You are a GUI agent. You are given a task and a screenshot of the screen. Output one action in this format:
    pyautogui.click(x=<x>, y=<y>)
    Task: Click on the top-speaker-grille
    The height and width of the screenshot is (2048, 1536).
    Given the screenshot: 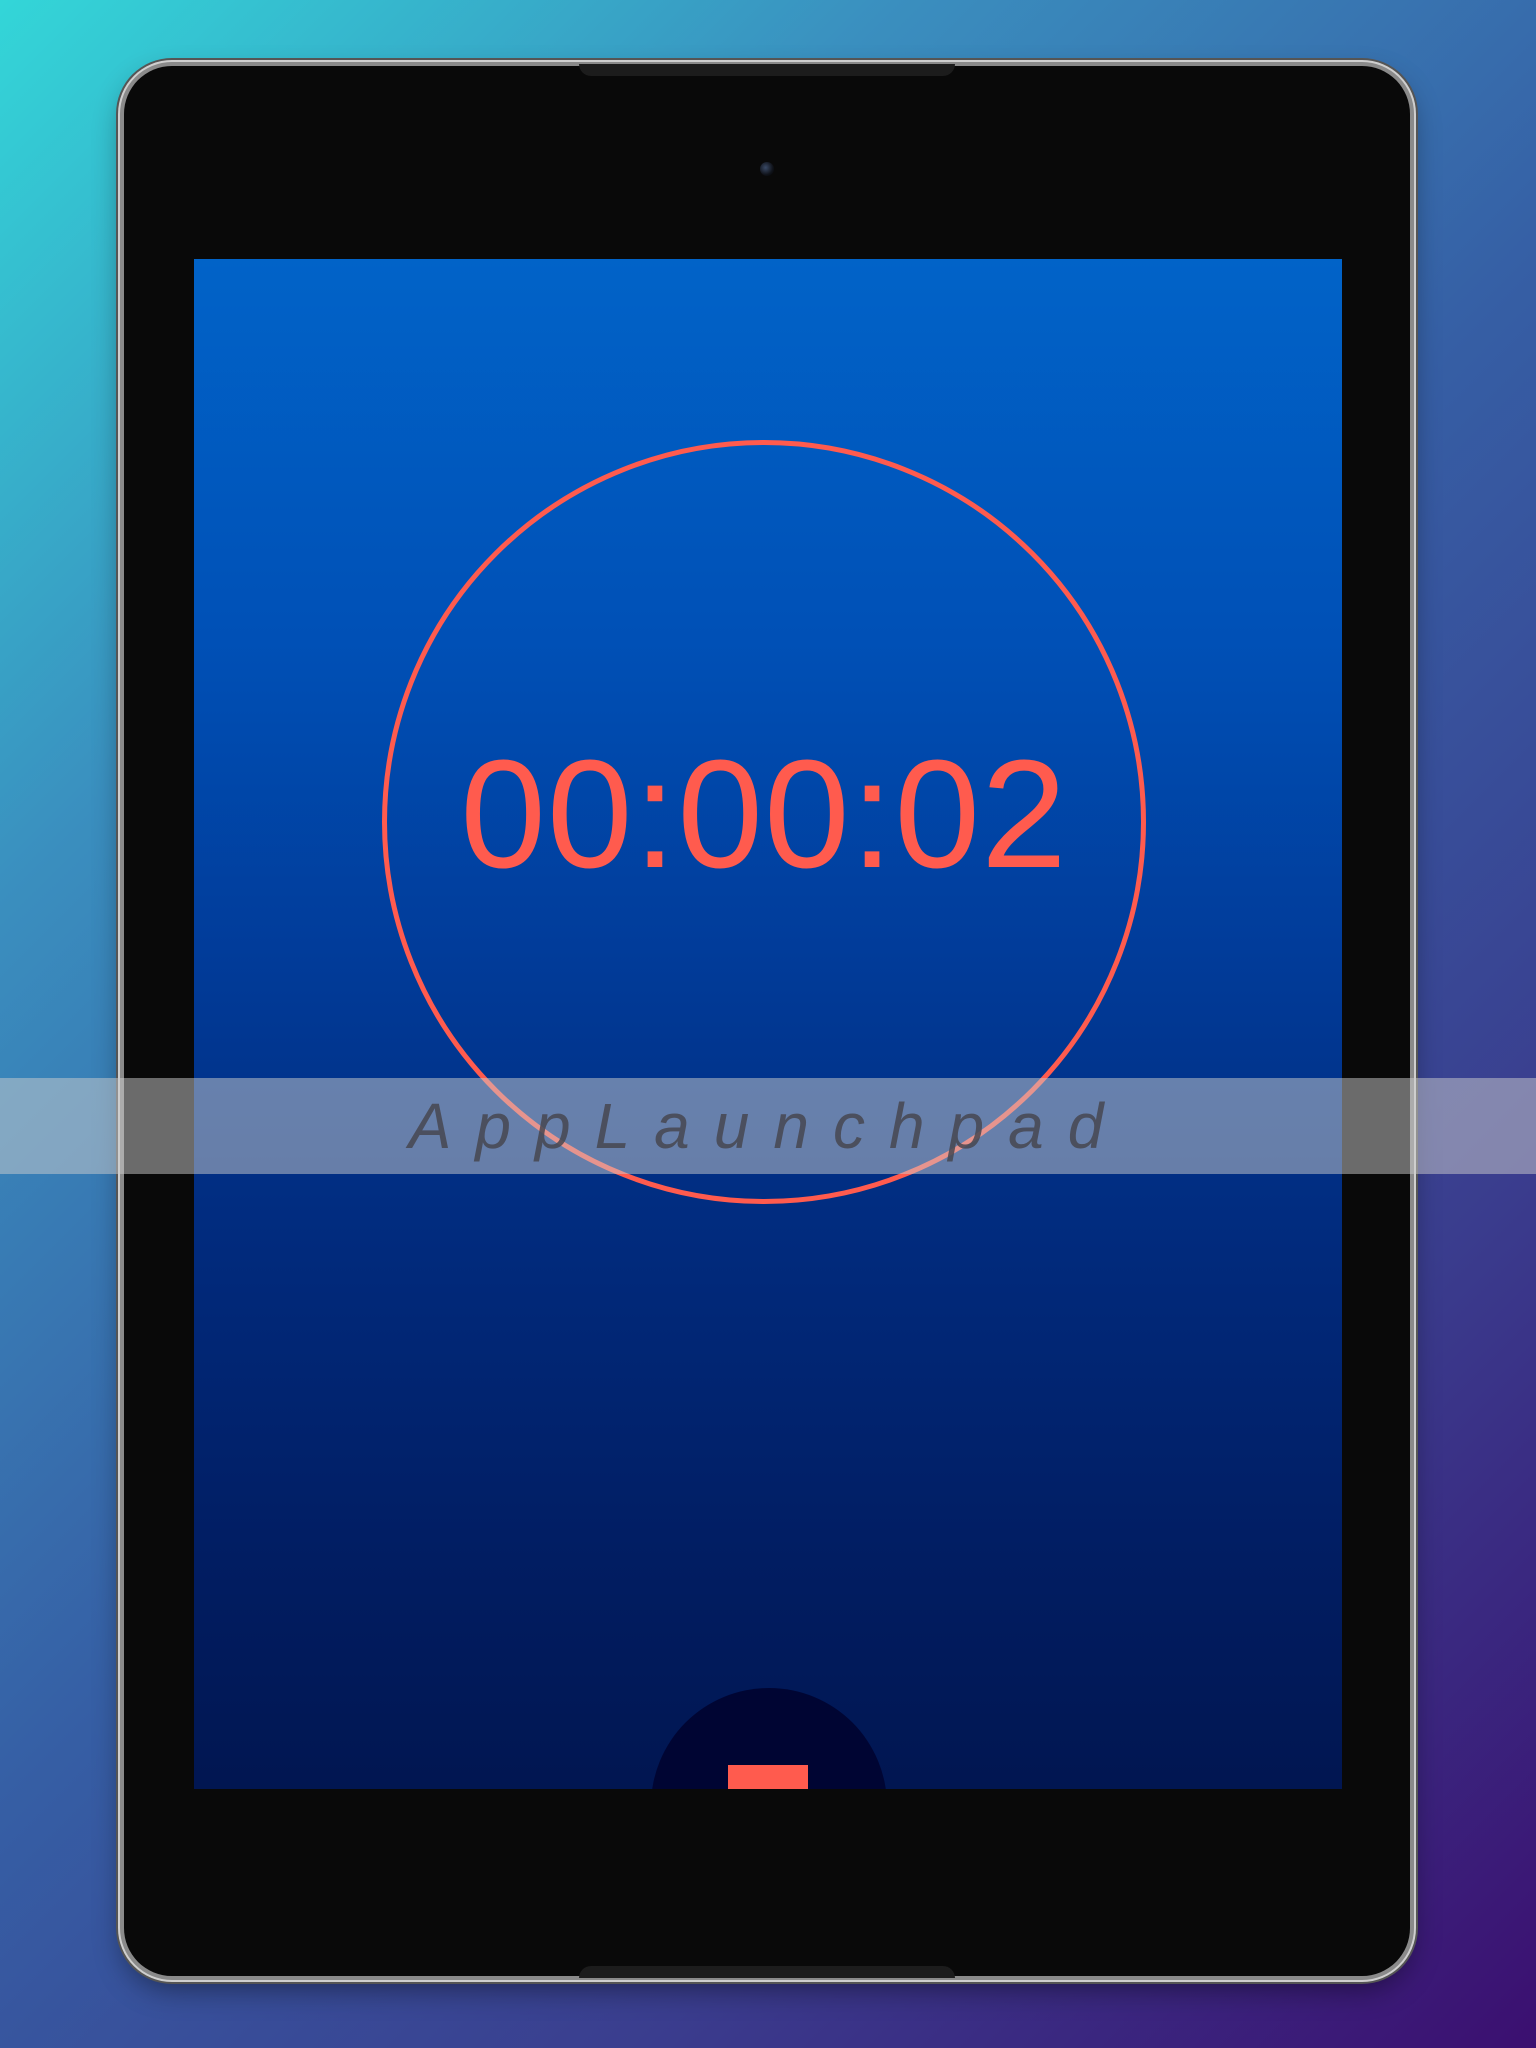 What is the action you would take?
    pyautogui.click(x=767, y=70)
    